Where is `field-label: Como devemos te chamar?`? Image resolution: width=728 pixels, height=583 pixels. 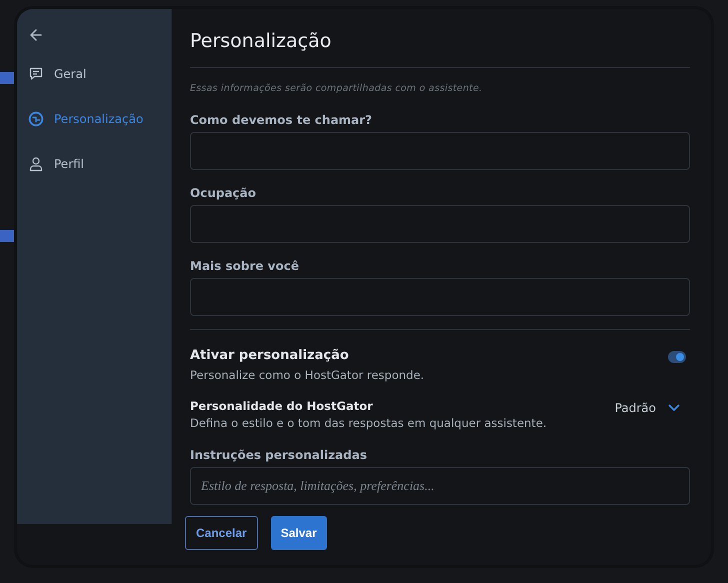
field-label: Como devemos te chamar? is located at coordinates (282, 120).